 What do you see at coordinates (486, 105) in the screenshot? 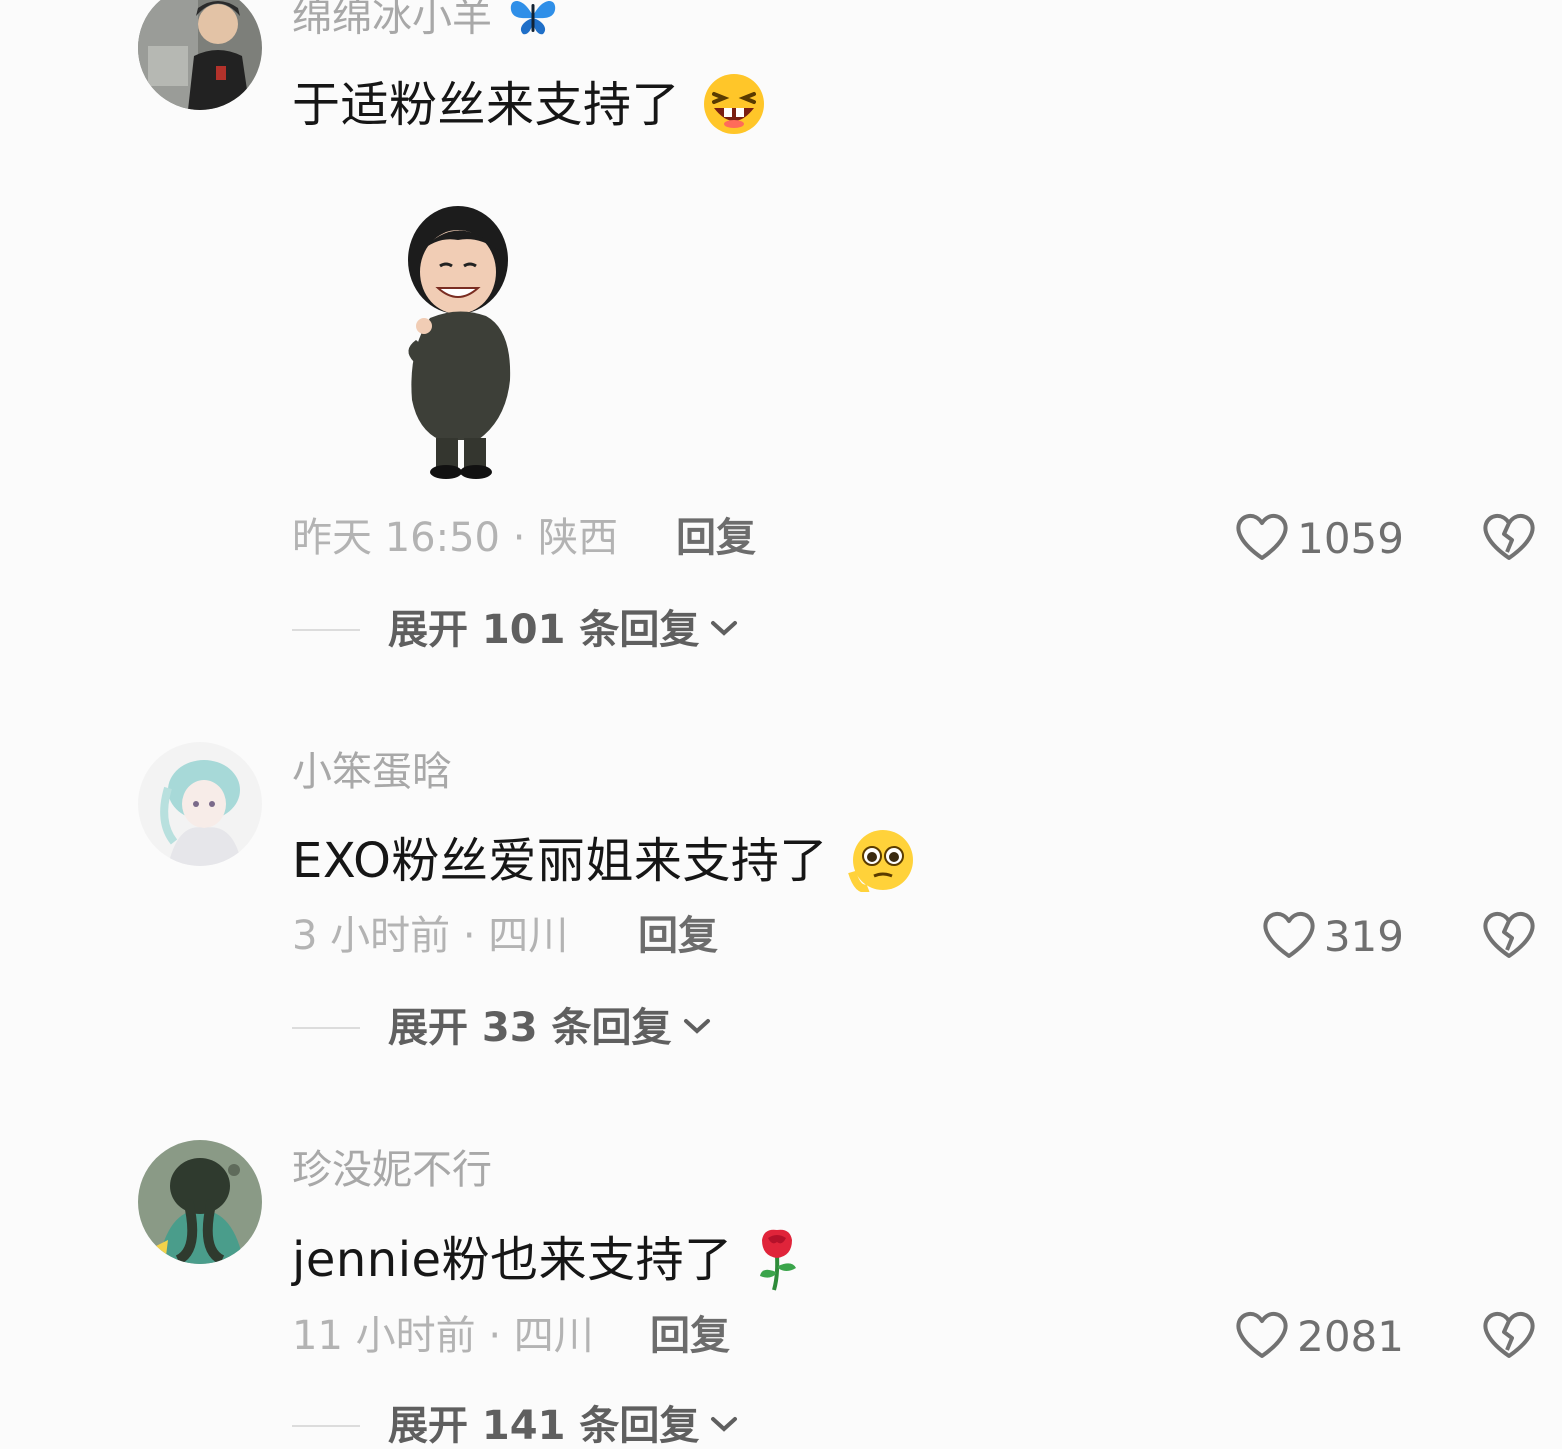
I see `comment-text-content: 于适粉丝来支持了` at bounding box center [486, 105].